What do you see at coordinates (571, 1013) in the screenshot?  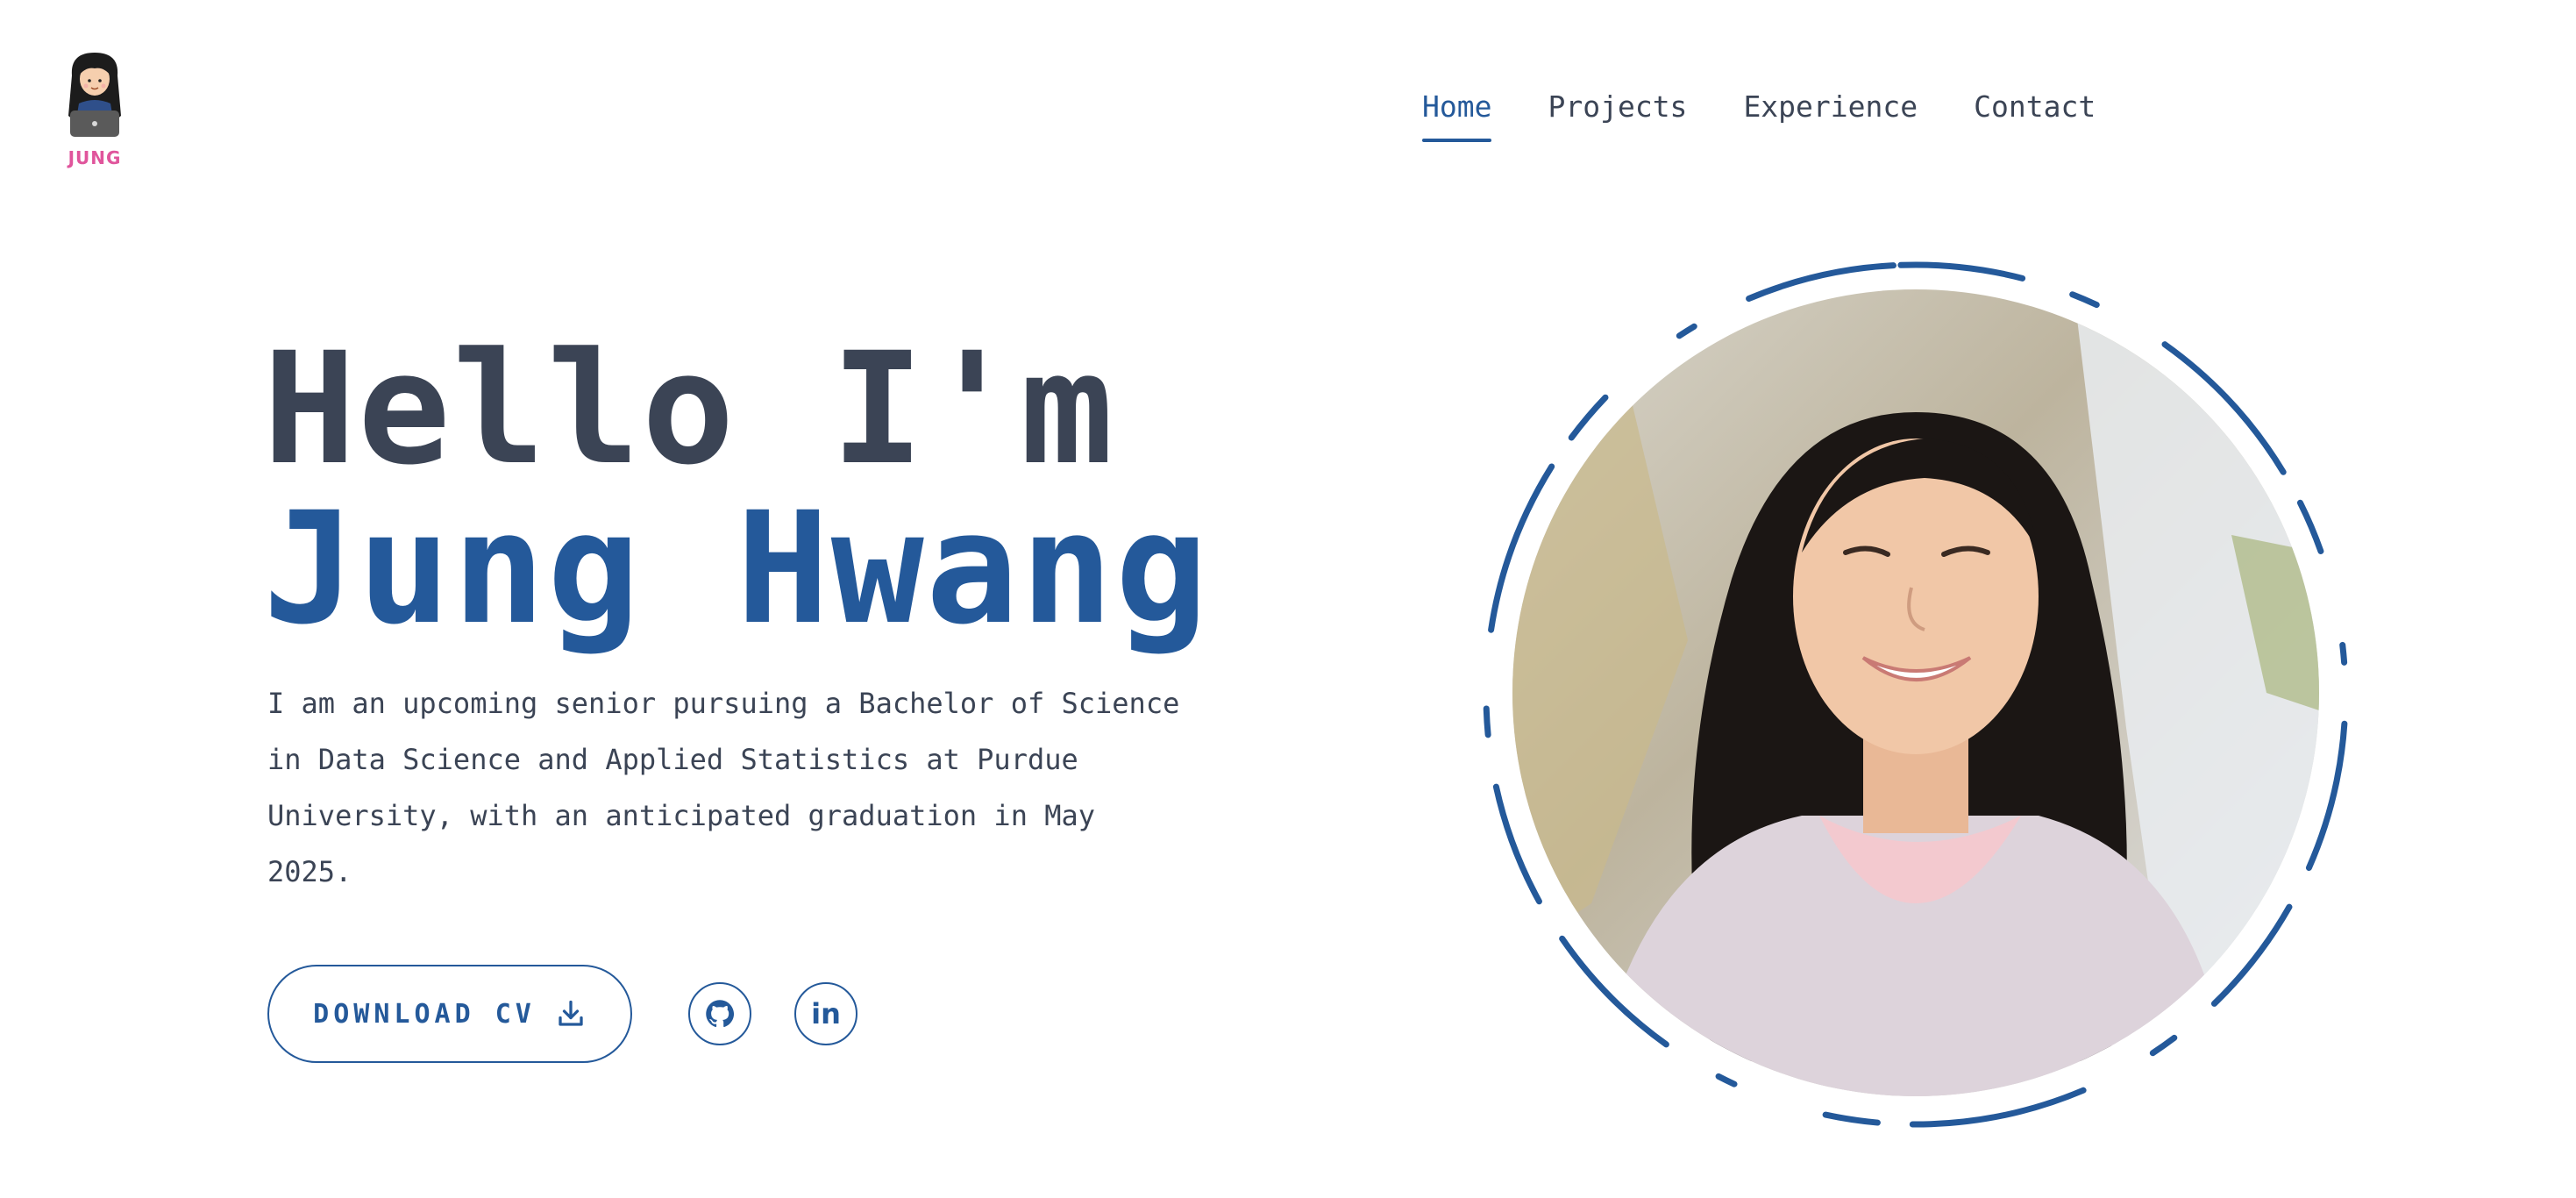 I see `download-icon` at bounding box center [571, 1013].